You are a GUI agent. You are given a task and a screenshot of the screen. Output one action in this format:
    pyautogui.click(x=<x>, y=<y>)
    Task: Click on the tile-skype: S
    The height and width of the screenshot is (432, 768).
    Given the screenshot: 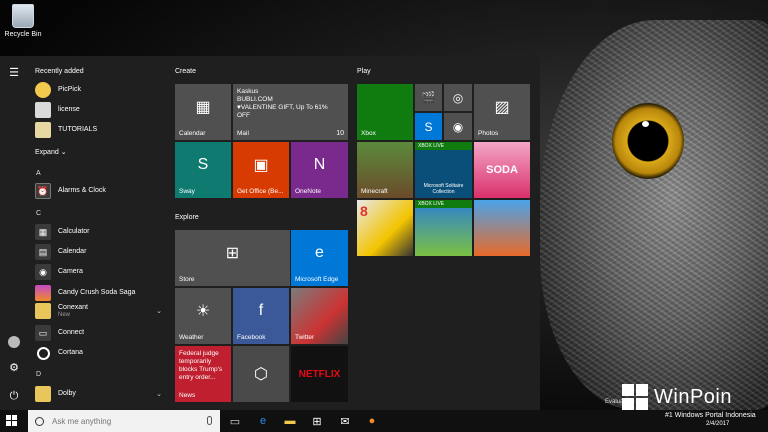 What is the action you would take?
    pyautogui.click(x=428, y=126)
    